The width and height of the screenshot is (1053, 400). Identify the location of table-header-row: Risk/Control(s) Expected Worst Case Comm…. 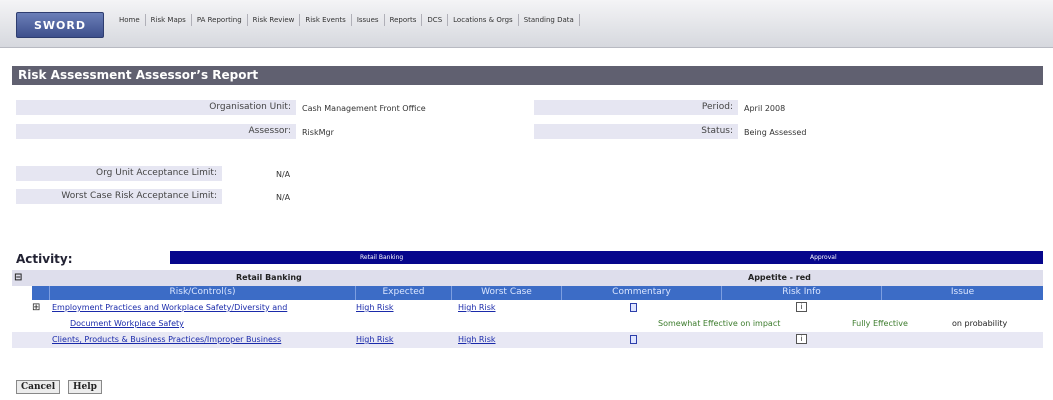
(527, 293).